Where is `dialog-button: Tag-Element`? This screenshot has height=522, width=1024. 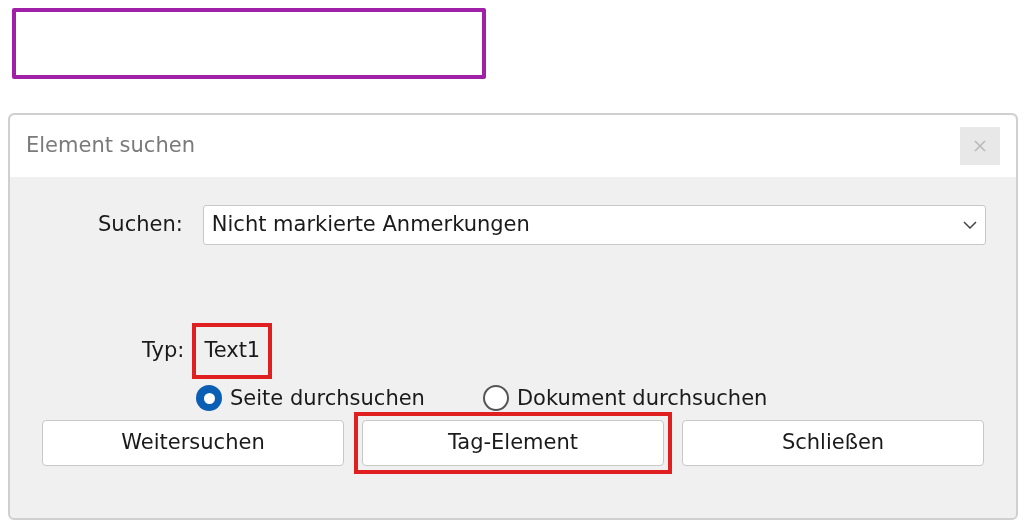
dialog-button: Tag-Element is located at coordinates (513, 443).